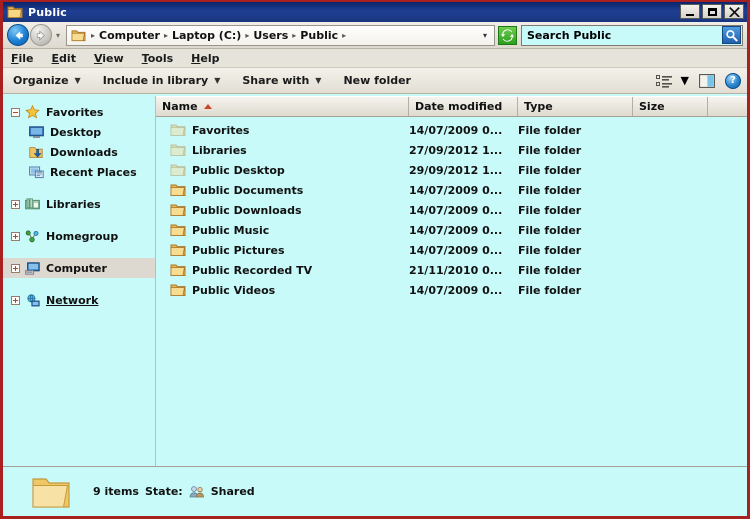 This screenshot has width=750, height=519. What do you see at coordinates (538, 106) in the screenshot?
I see `column-label-type: Type` at bounding box center [538, 106].